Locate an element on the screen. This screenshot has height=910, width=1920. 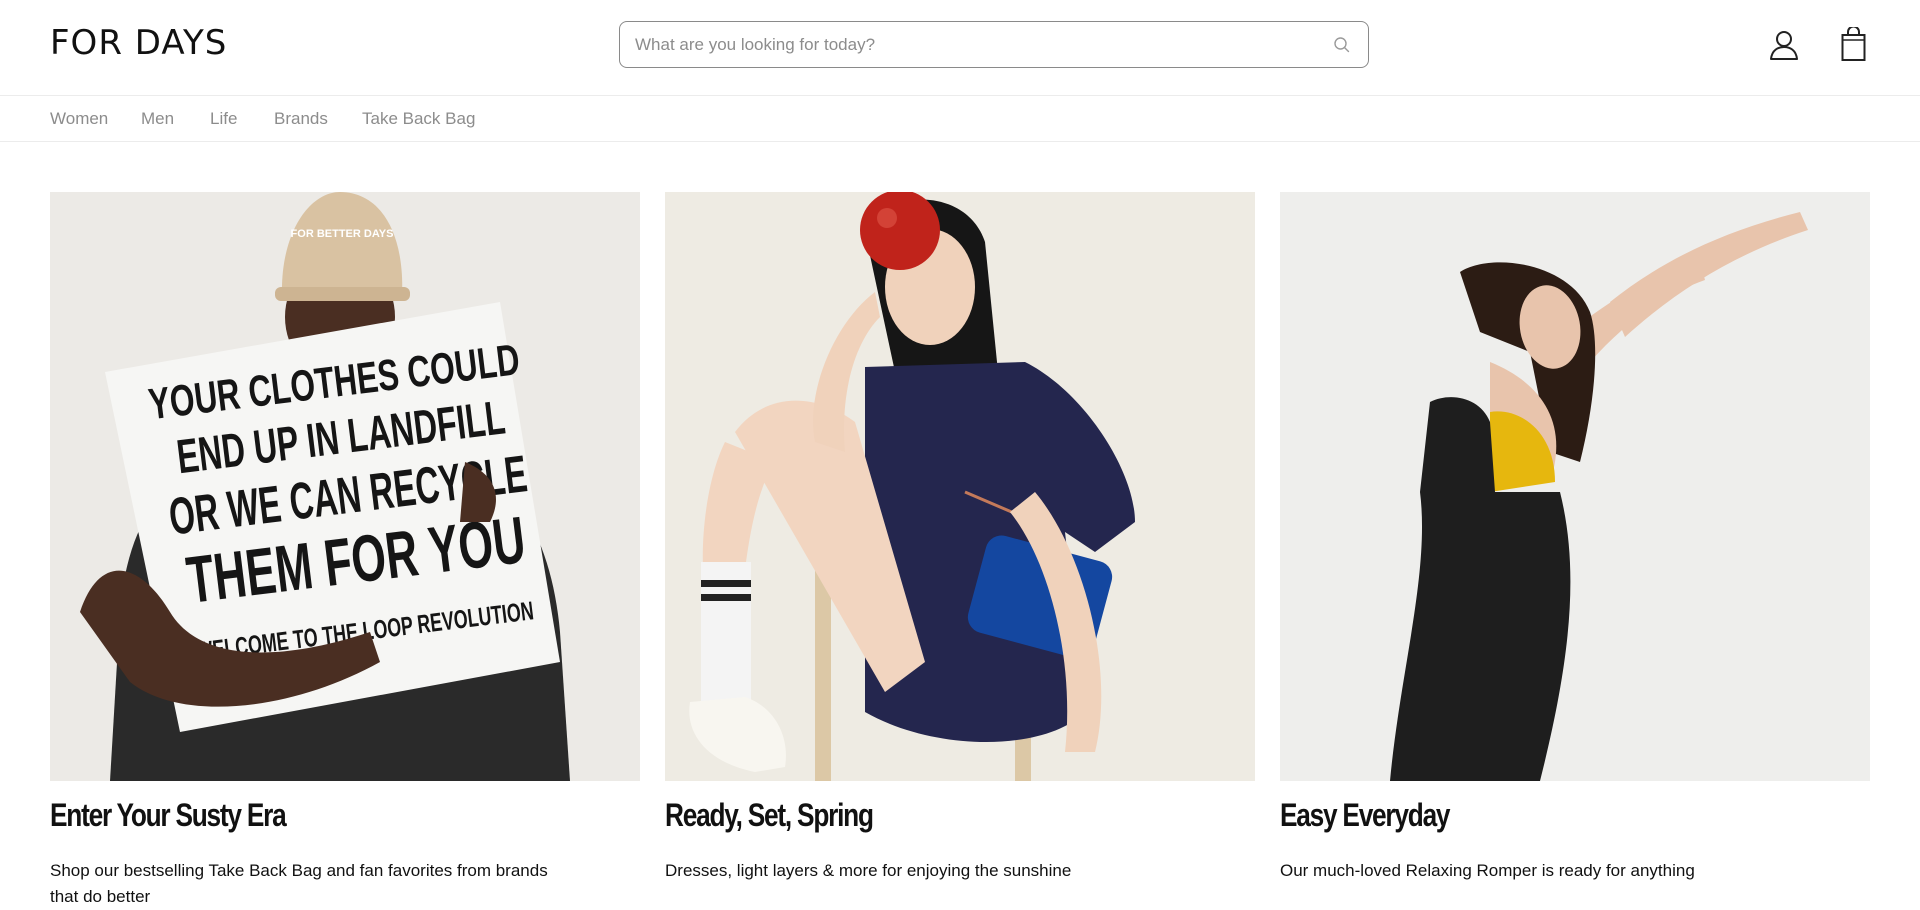
card-title: Ready, Set, Spring is located at coordinates (769, 815).